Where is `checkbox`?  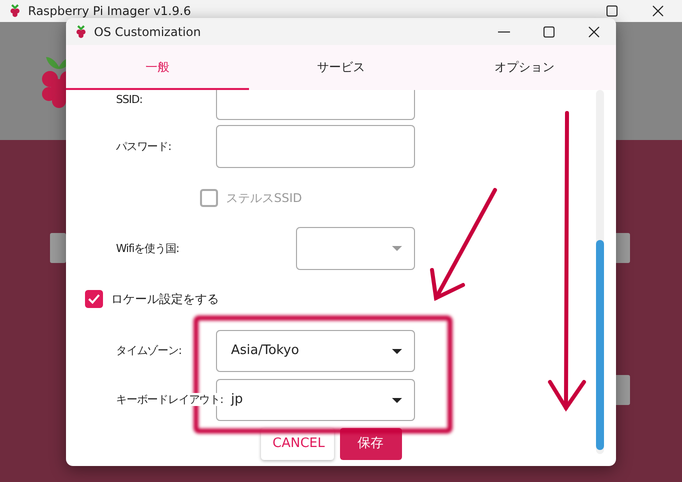 checkbox is located at coordinates (94, 299).